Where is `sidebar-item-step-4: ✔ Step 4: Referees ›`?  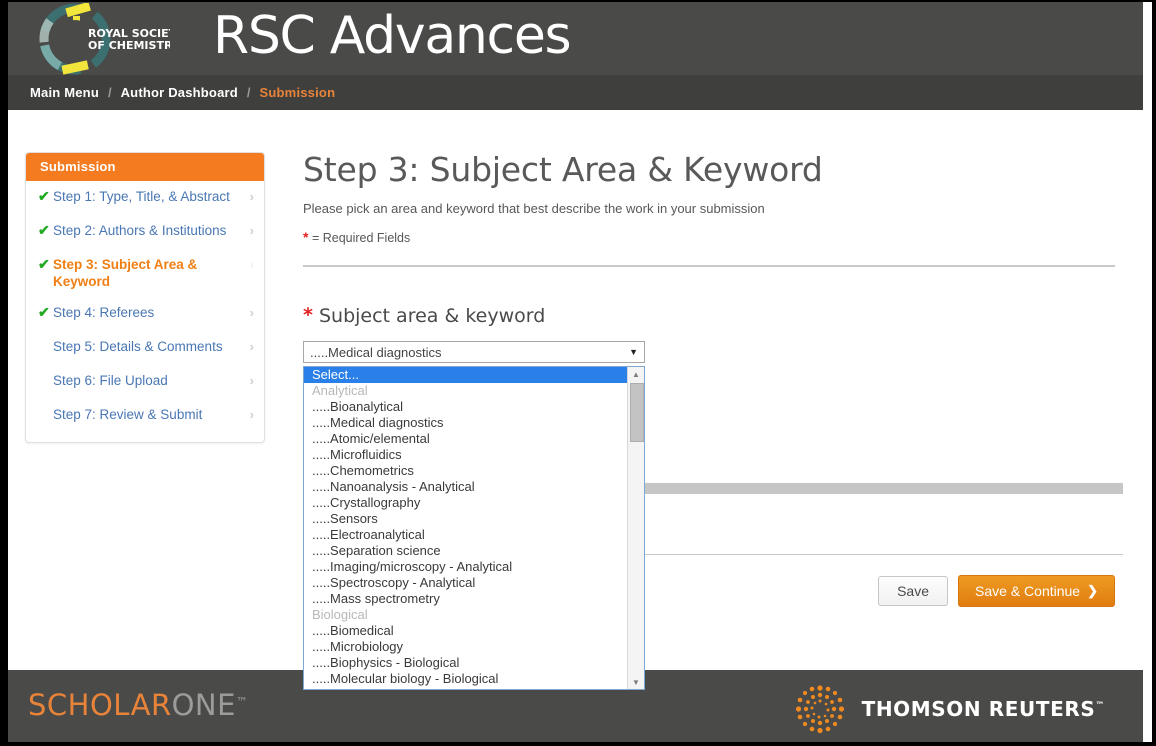 sidebar-item-step-4: ✔ Step 4: Referees › is located at coordinates (145, 314).